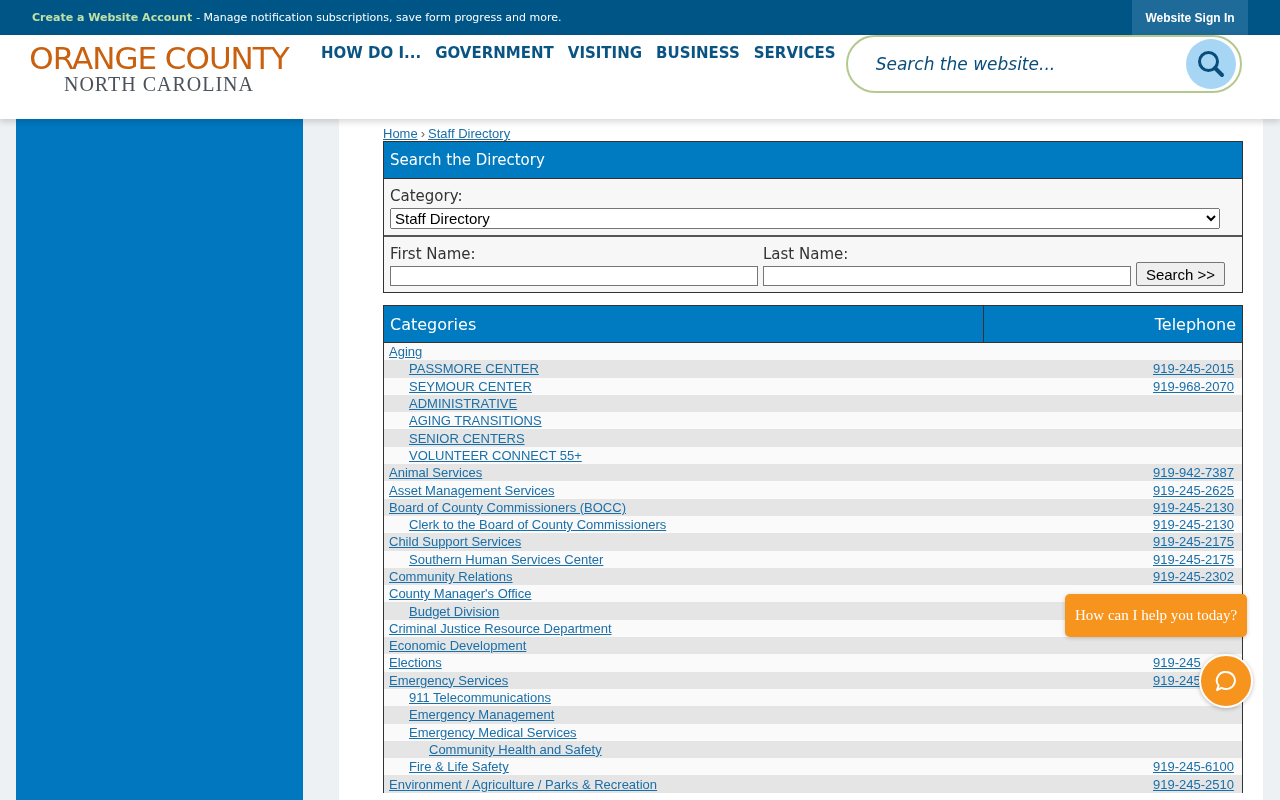 This screenshot has width=1280, height=800. I want to click on category-link: Fire & Life Safety, so click(459, 767).